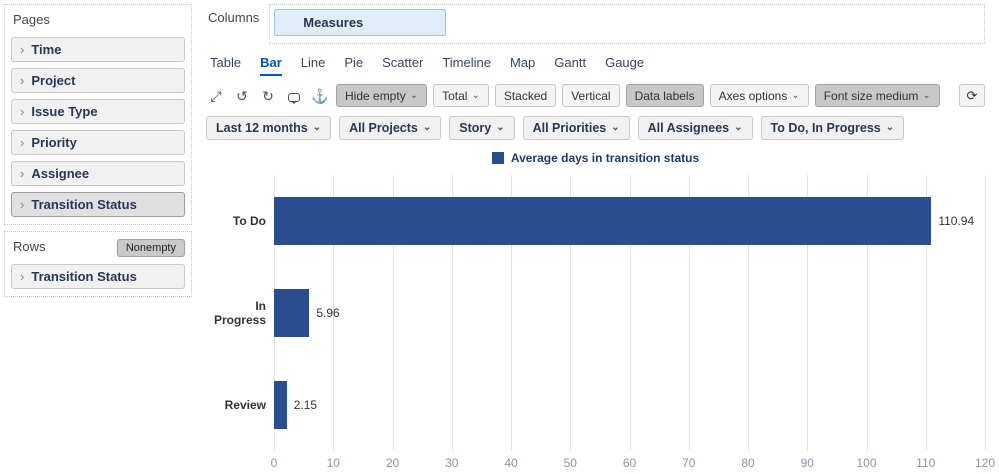 The image size is (999, 474). I want to click on button-label: Total, so click(455, 95).